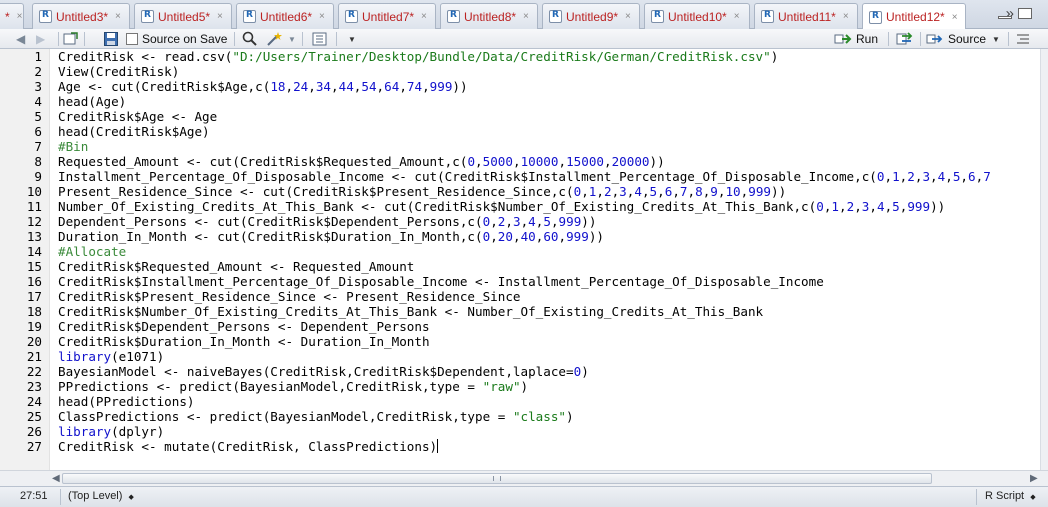  What do you see at coordinates (1032, 497) in the screenshot?
I see `language-dropdown-icon: ◆` at bounding box center [1032, 497].